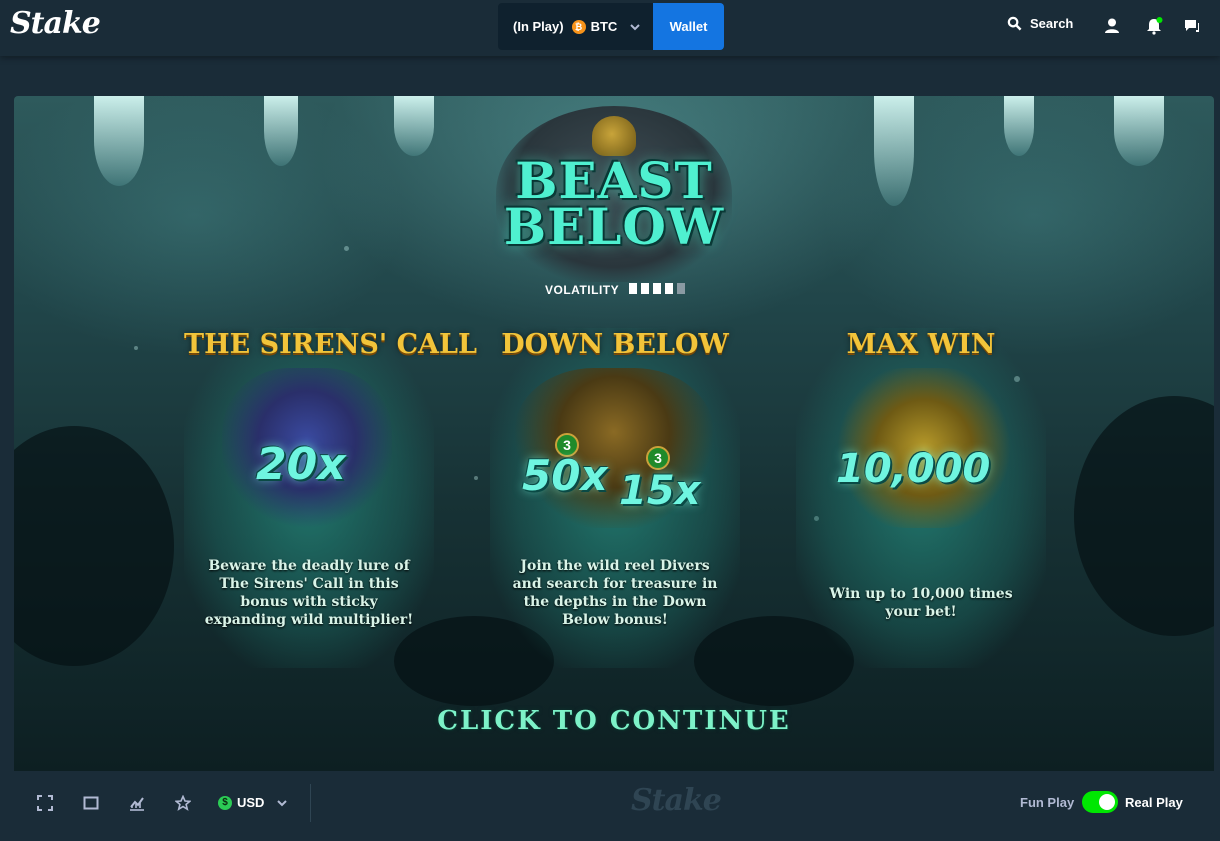 This screenshot has height=841, width=1220. Describe the element at coordinates (91, 803) in the screenshot. I see `theatre-mode-icon` at that location.